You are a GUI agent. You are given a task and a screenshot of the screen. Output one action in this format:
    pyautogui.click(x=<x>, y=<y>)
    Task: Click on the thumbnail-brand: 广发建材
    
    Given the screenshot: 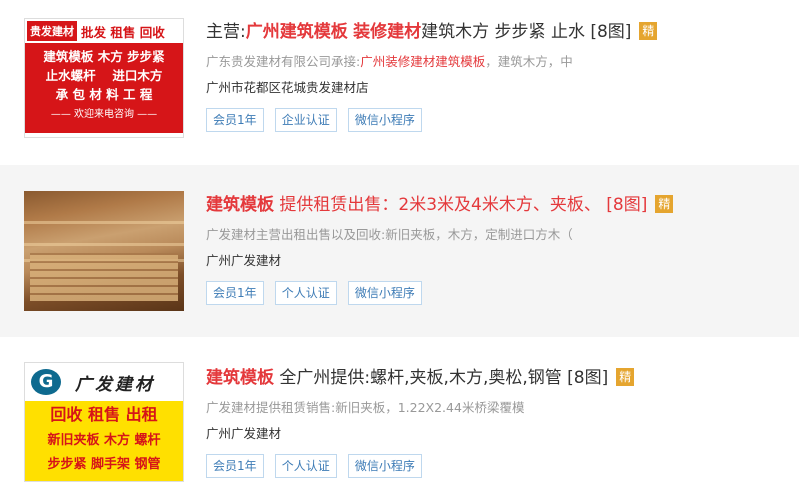 What is the action you would take?
    pyautogui.click(x=115, y=384)
    